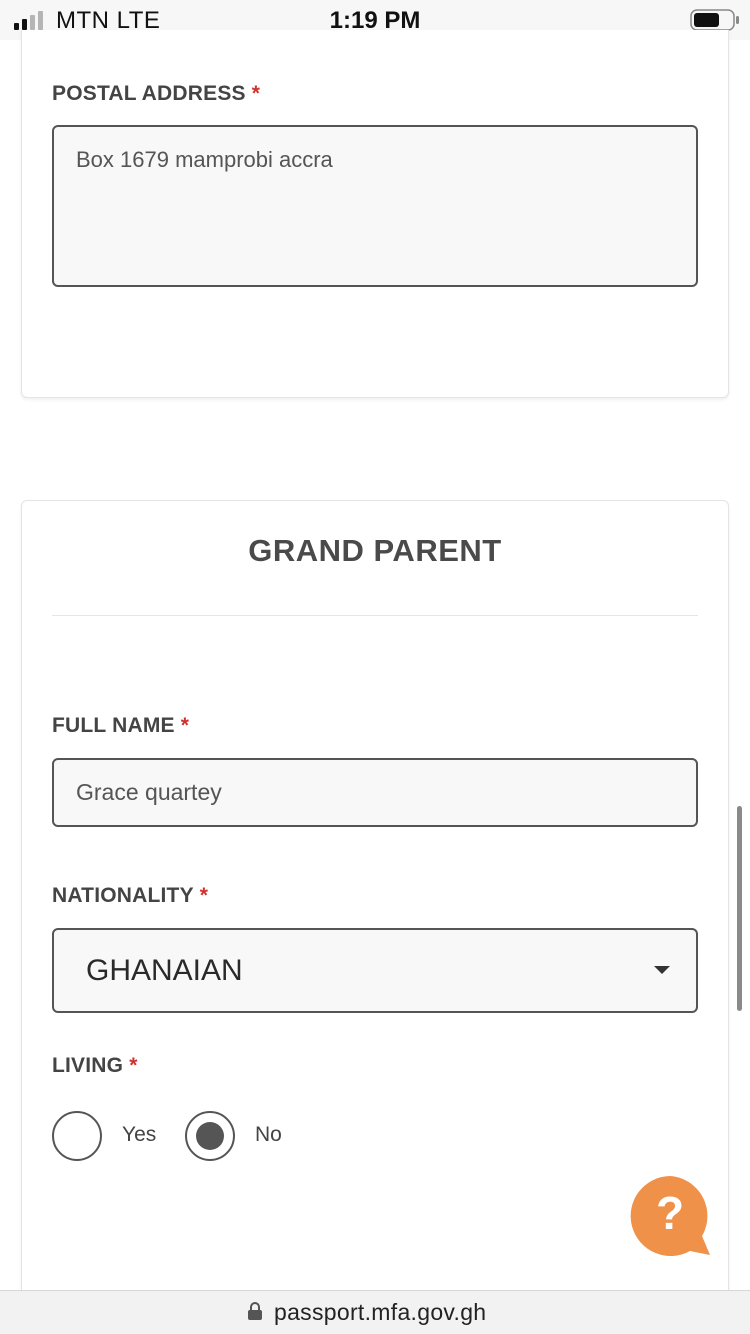 Image resolution: width=750 pixels, height=1334 pixels. Describe the element at coordinates (130, 895) in the screenshot. I see `nationality-label: NATIONALITY *` at that location.